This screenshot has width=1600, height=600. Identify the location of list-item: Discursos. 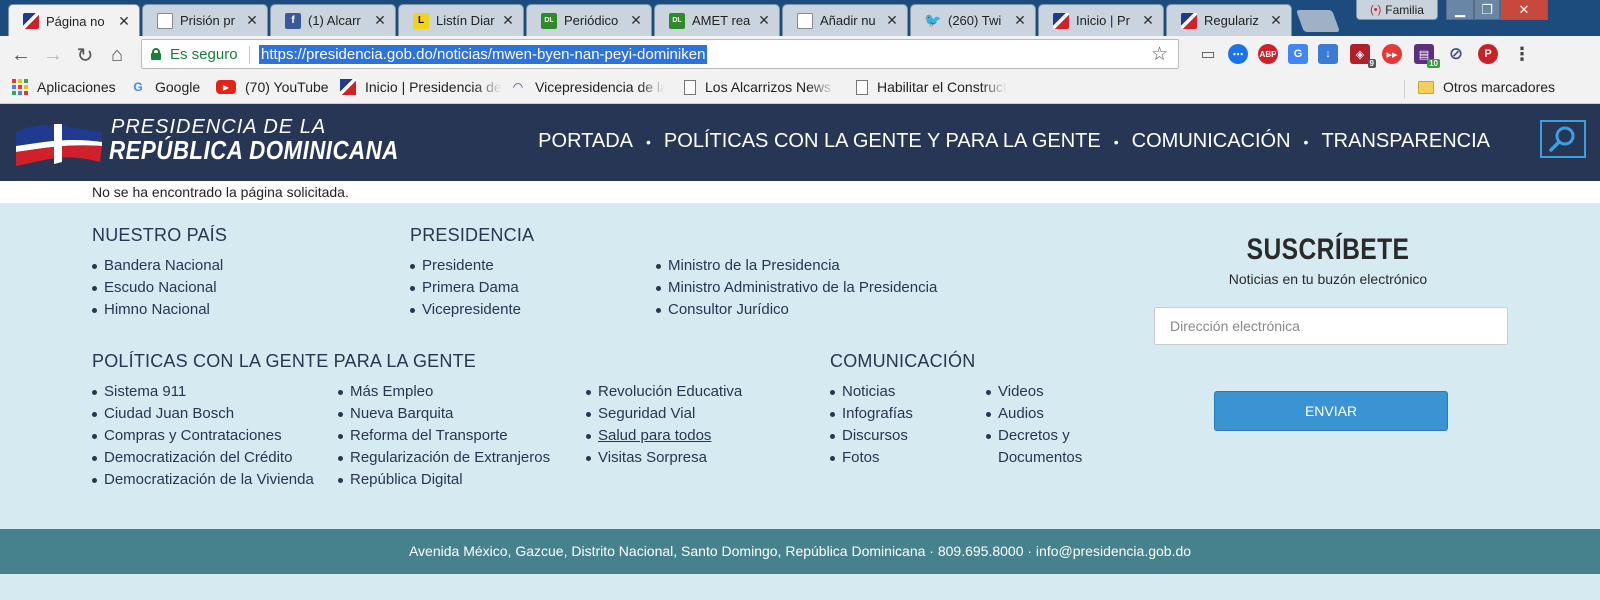
(871, 436).